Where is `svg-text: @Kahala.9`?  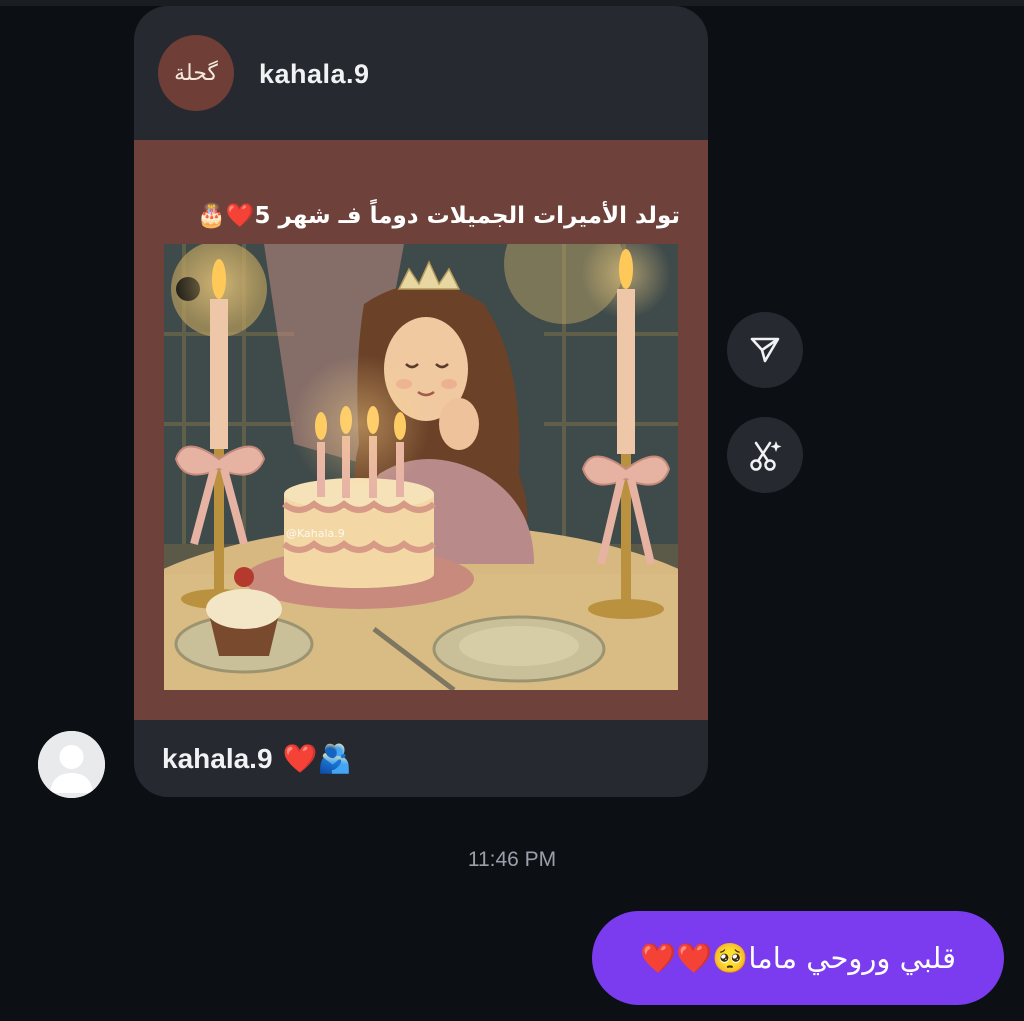
svg-text: @Kahala.9 is located at coordinates (315, 533).